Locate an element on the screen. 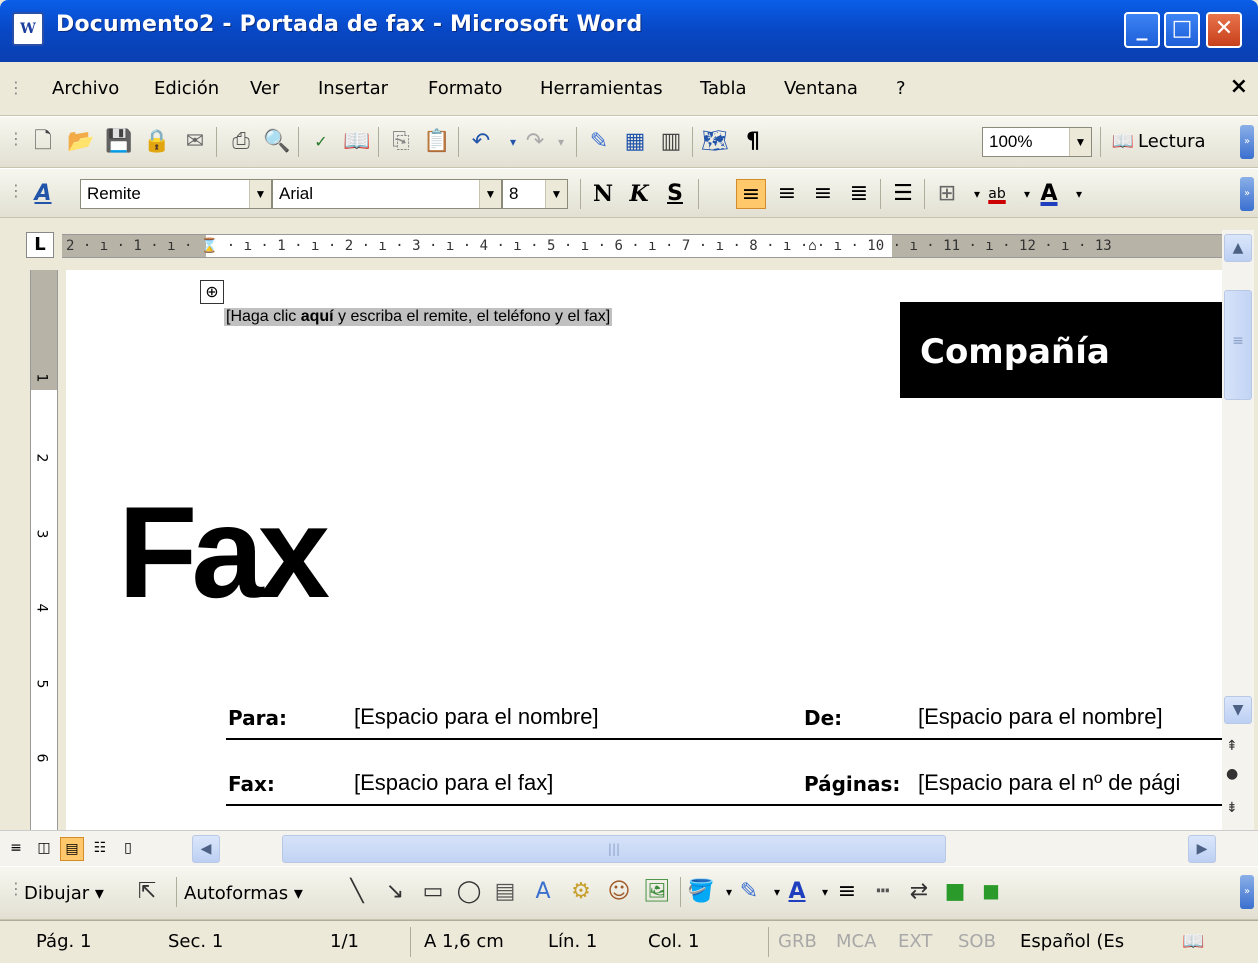  line-color-icon: ✎ is located at coordinates (749, 892).